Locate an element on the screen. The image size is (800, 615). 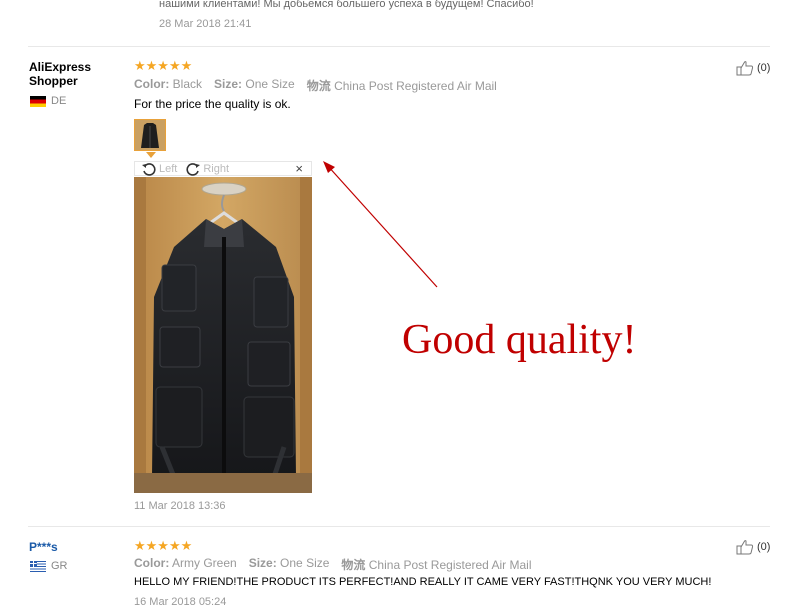
thumbnail-pointer-icon is located at coordinates (151, 155).